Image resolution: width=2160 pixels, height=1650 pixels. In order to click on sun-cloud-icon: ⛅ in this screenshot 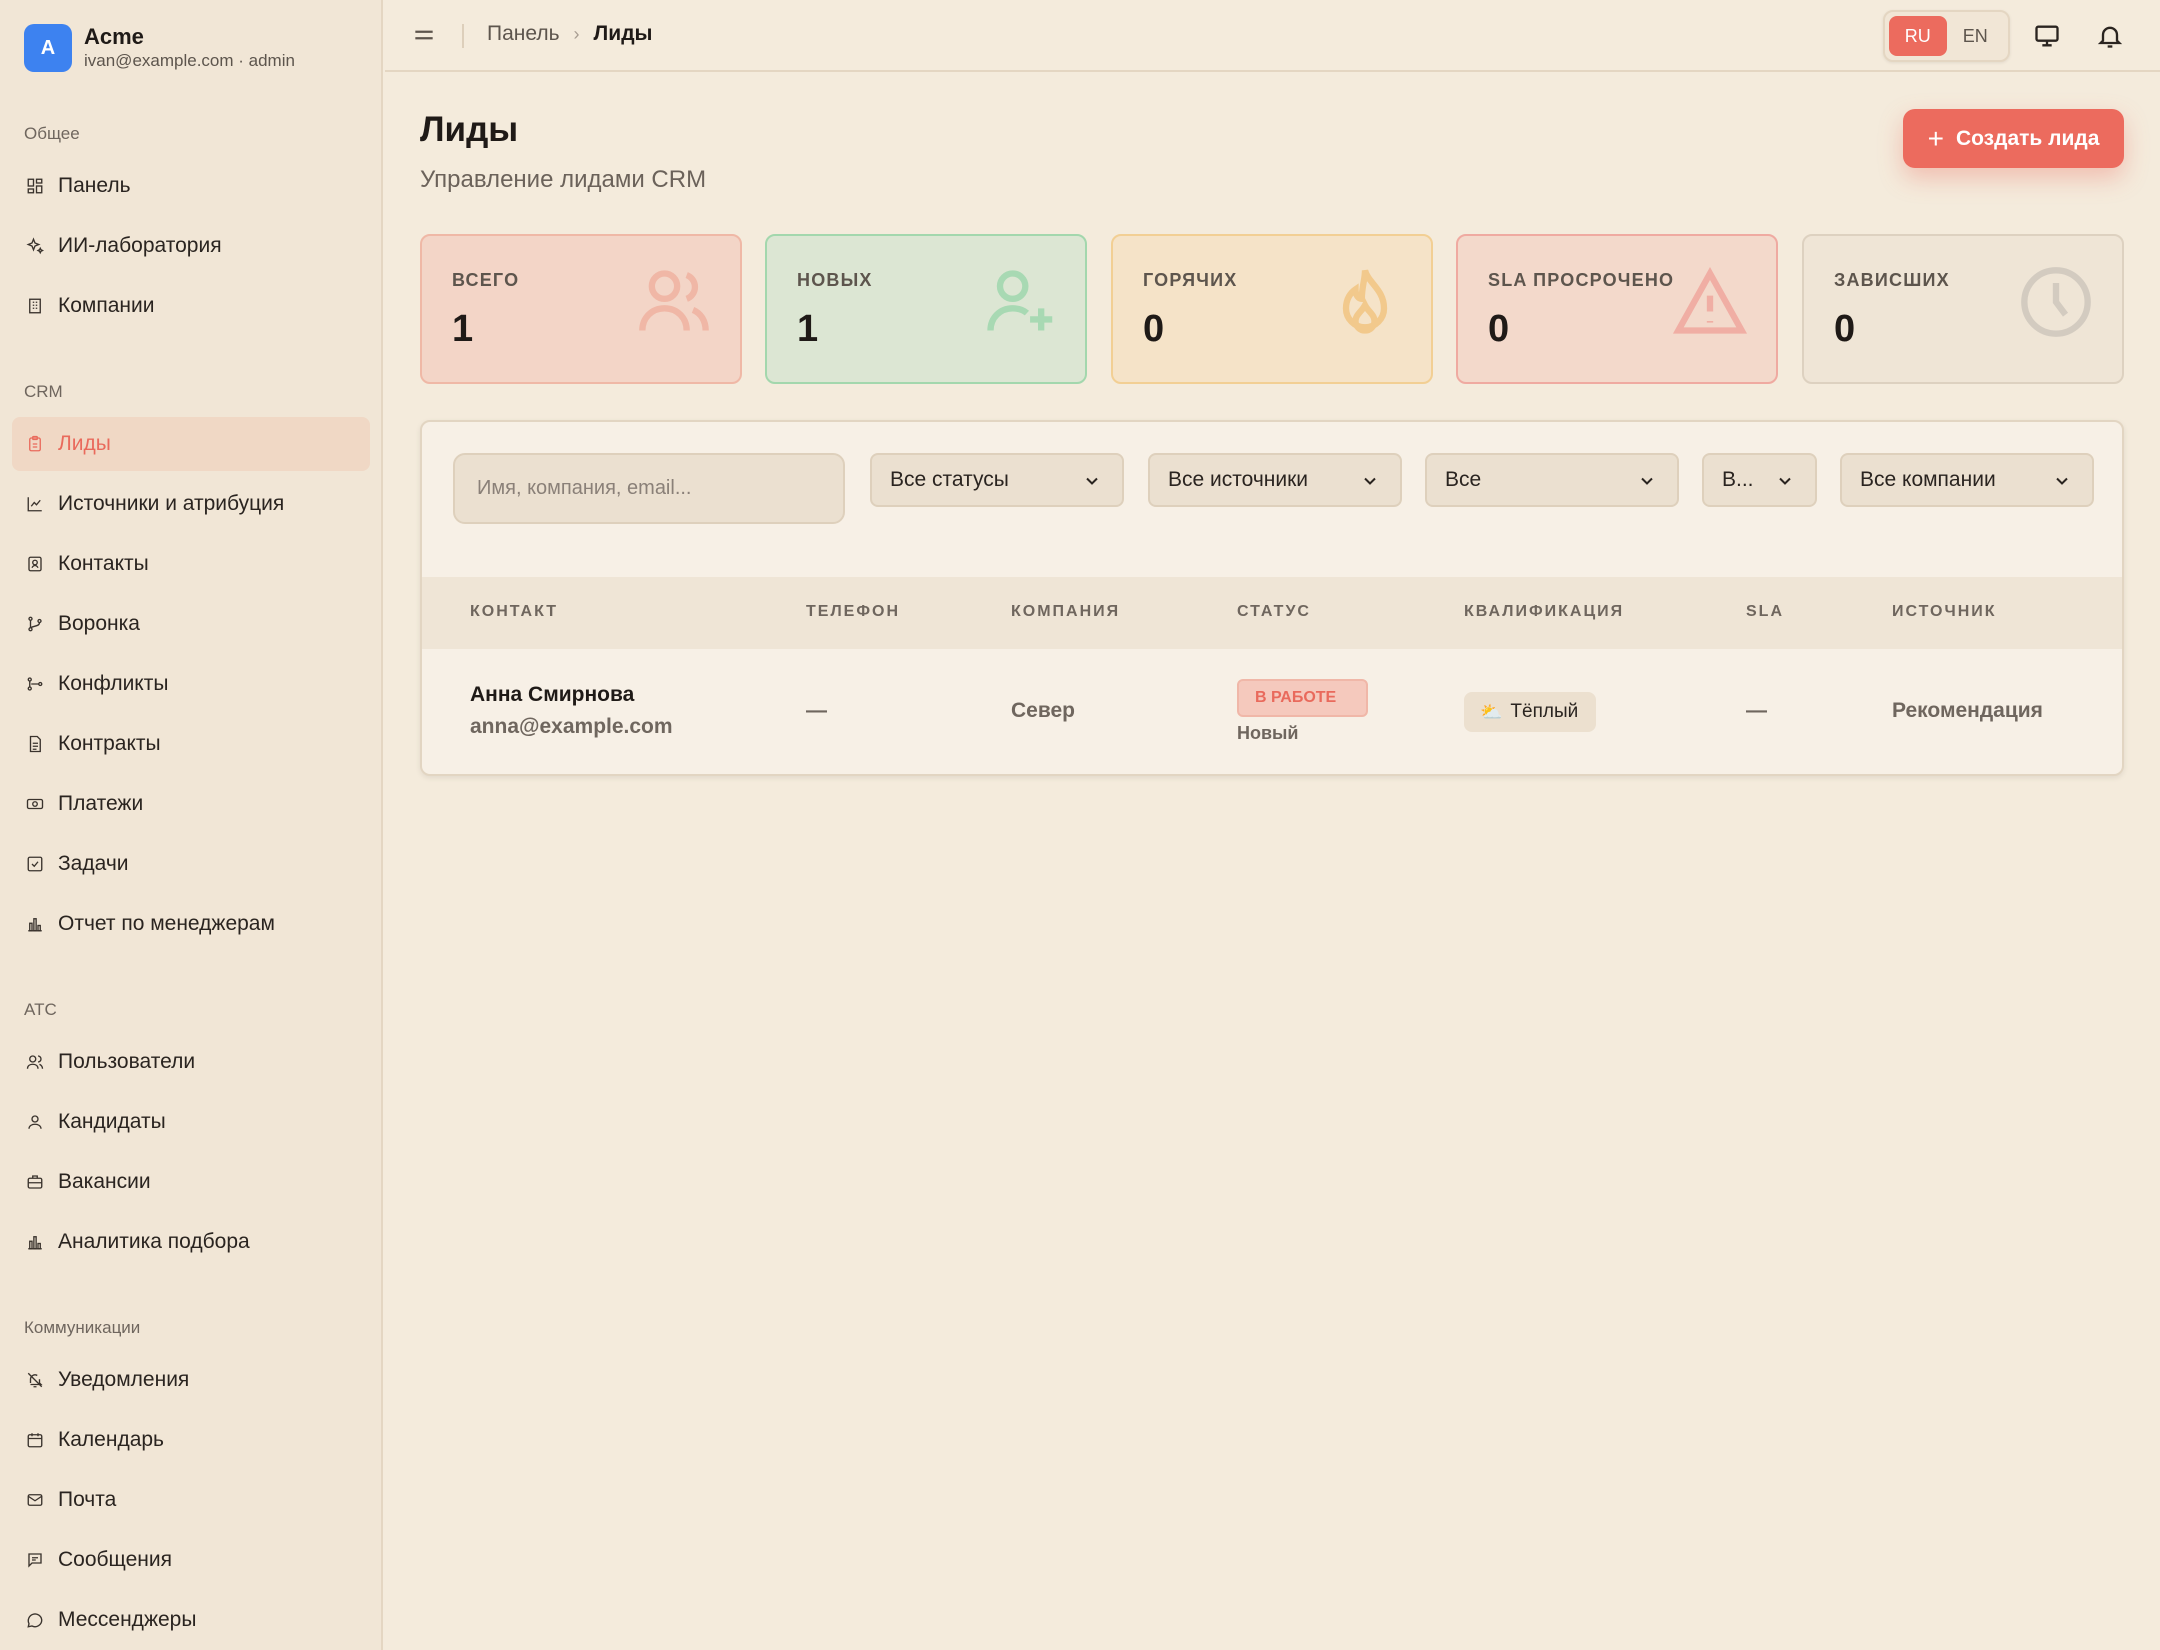, I will do `click(1491, 711)`.